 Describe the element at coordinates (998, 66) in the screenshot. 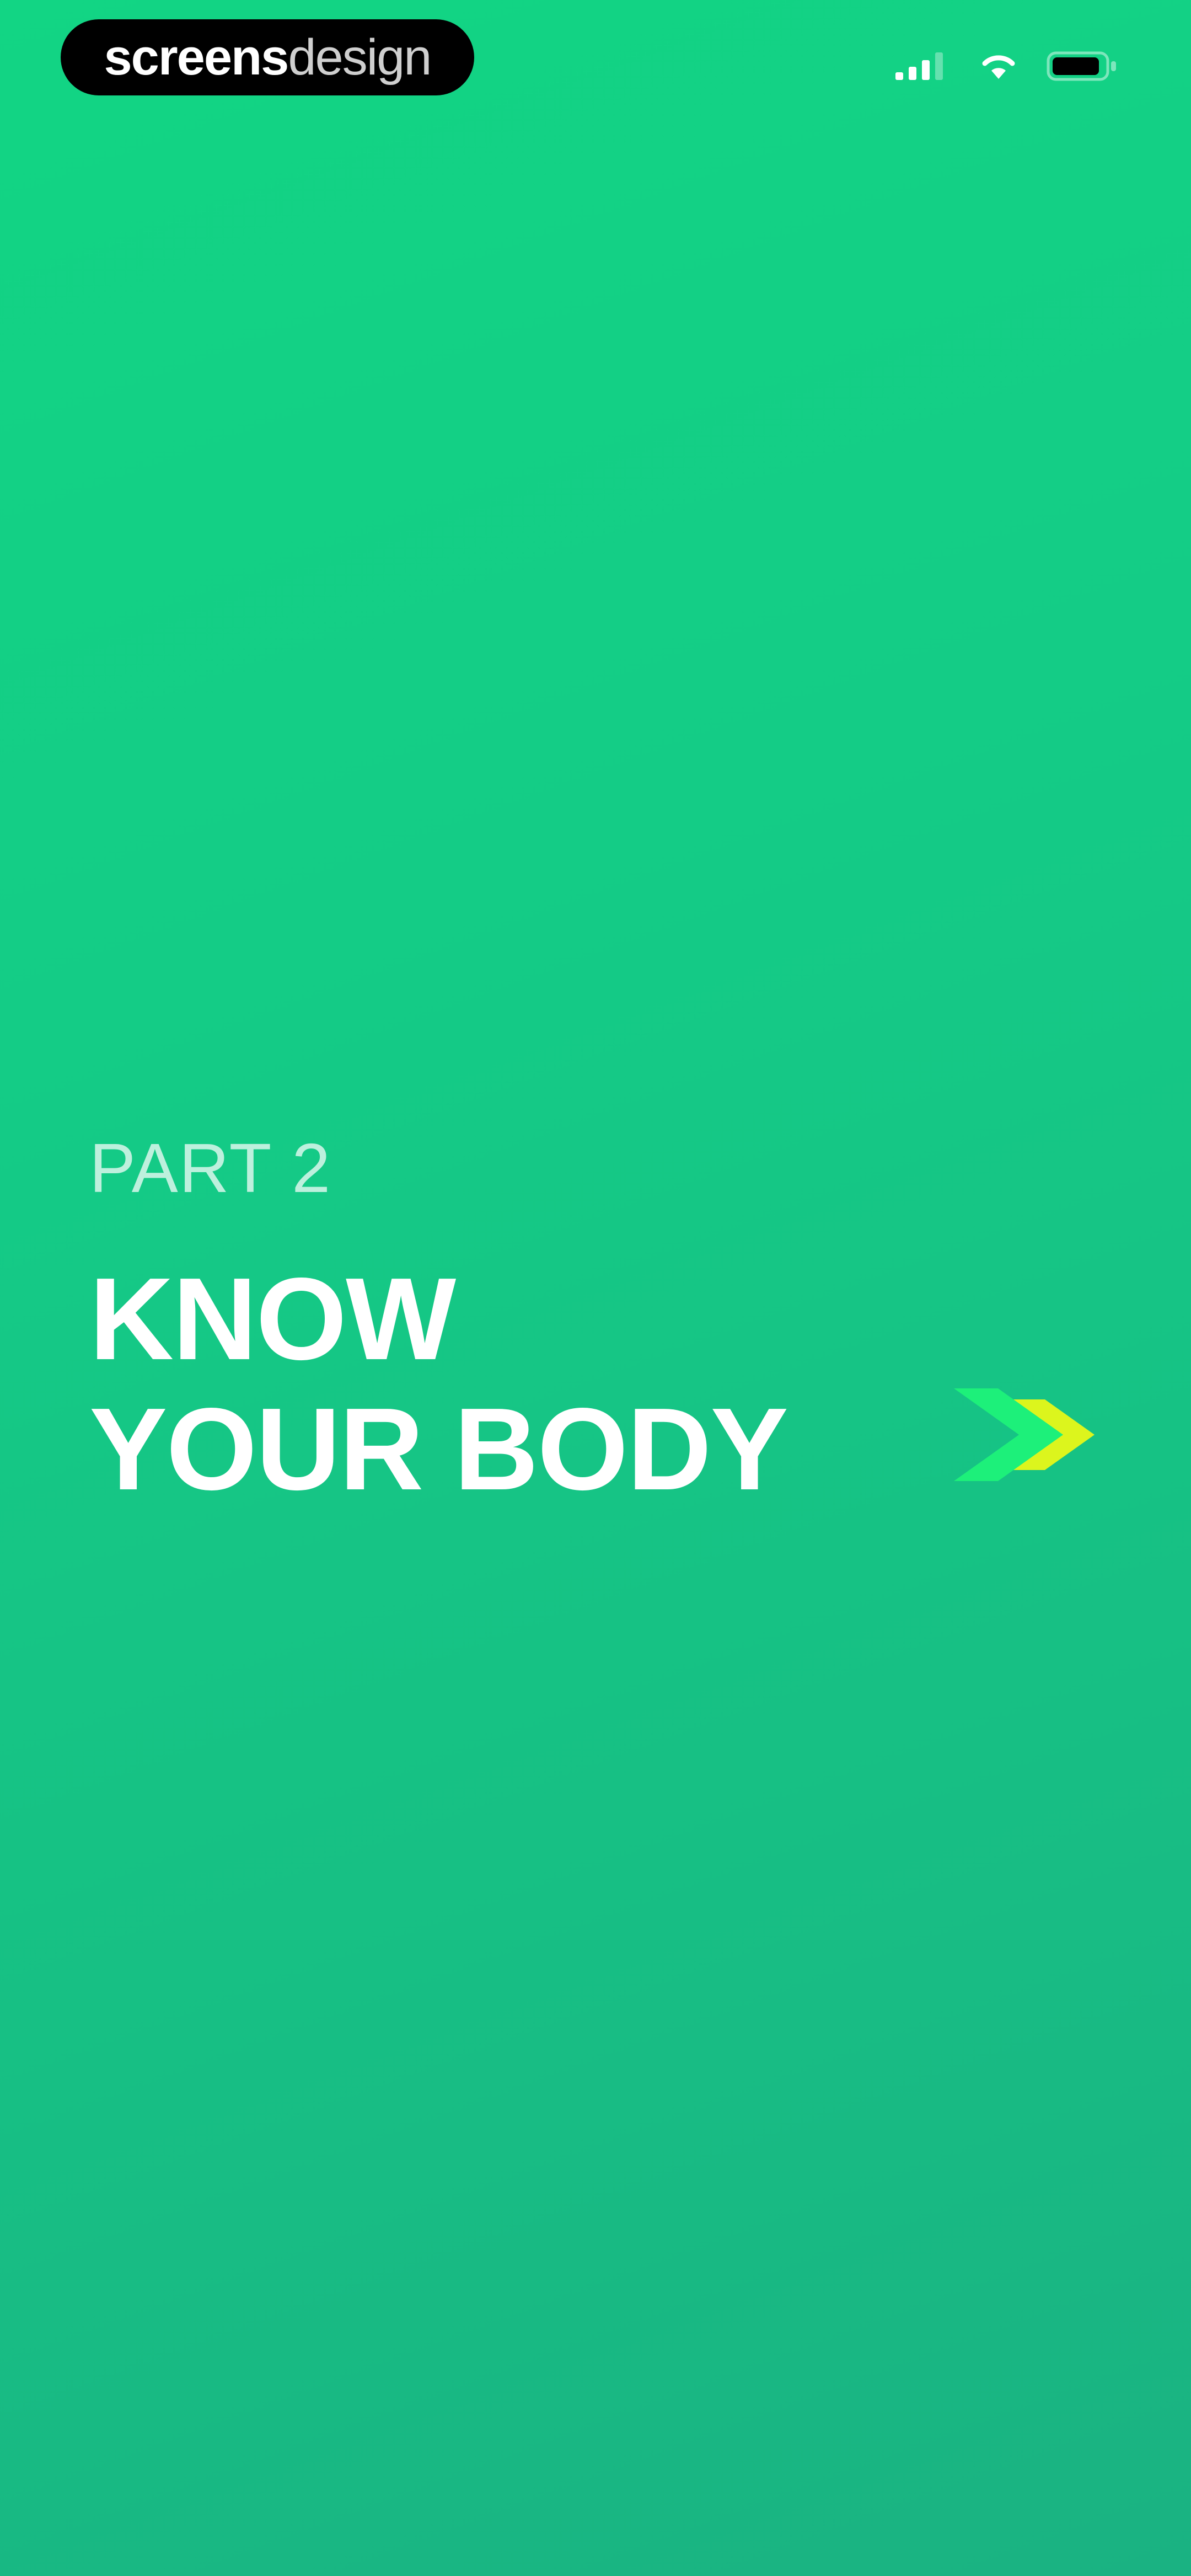

I see `wifi-icon` at that location.